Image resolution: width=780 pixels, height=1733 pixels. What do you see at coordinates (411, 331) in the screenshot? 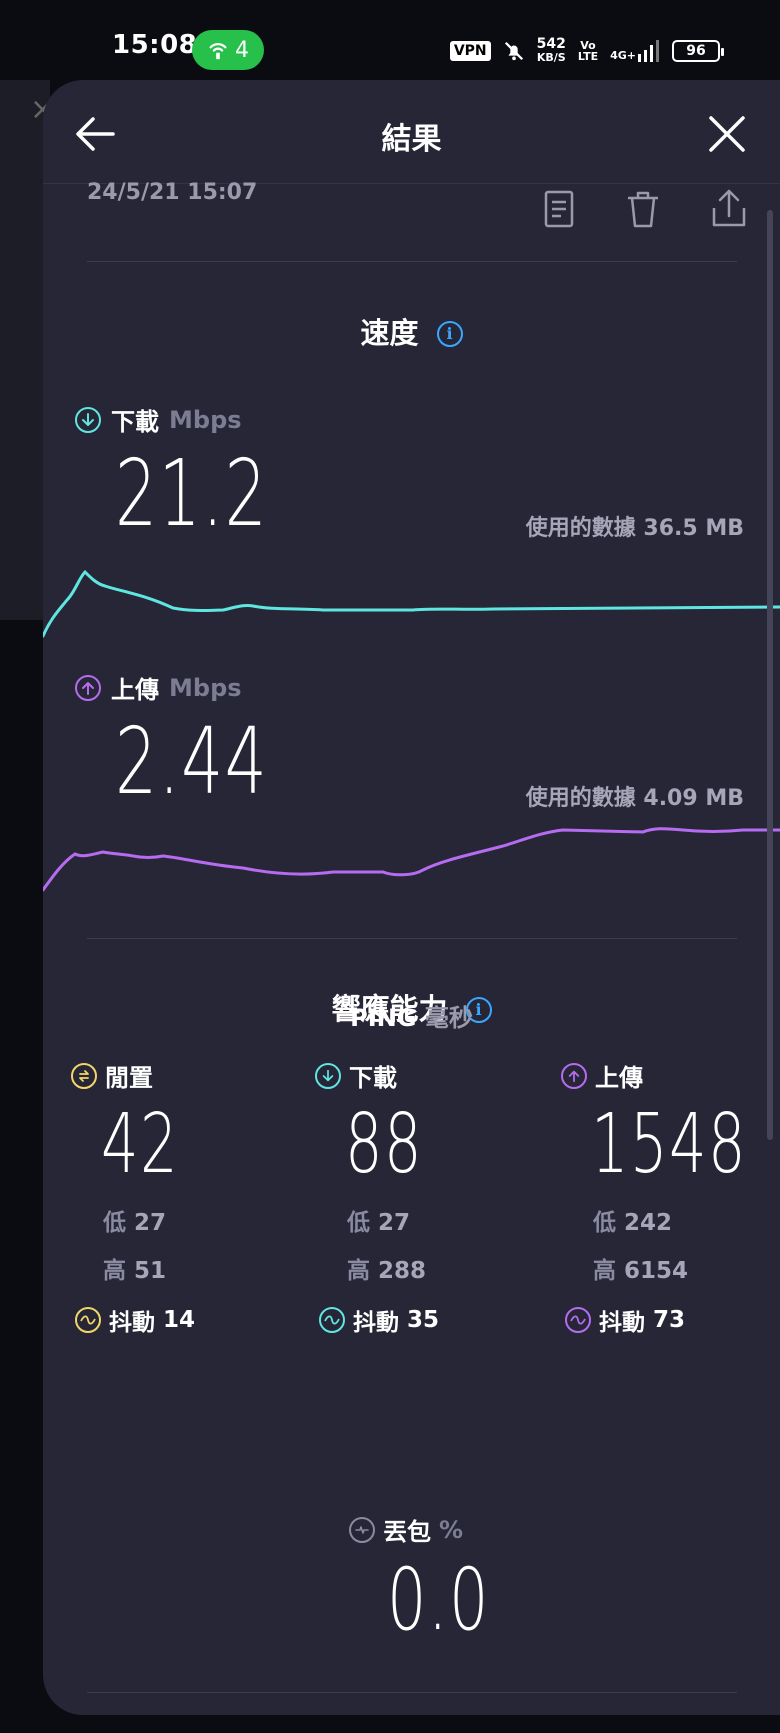
I see `speed-section-title: 速度 i` at bounding box center [411, 331].